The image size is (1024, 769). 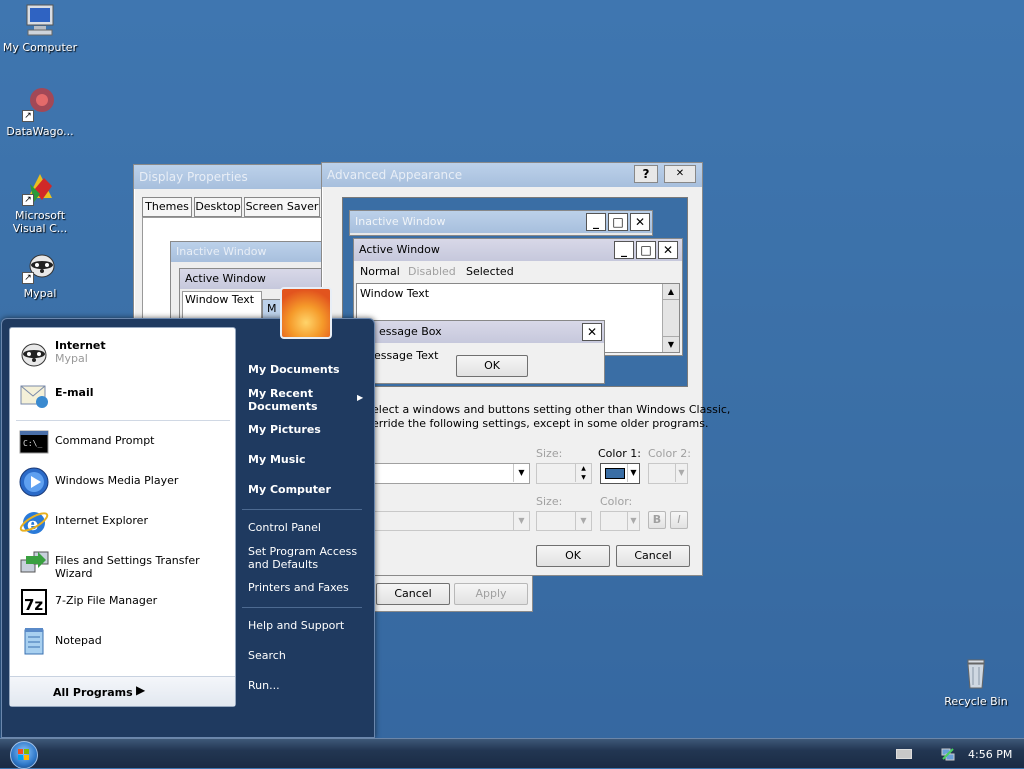 What do you see at coordinates (624, 250) in the screenshot?
I see `minimize-icon: _` at bounding box center [624, 250].